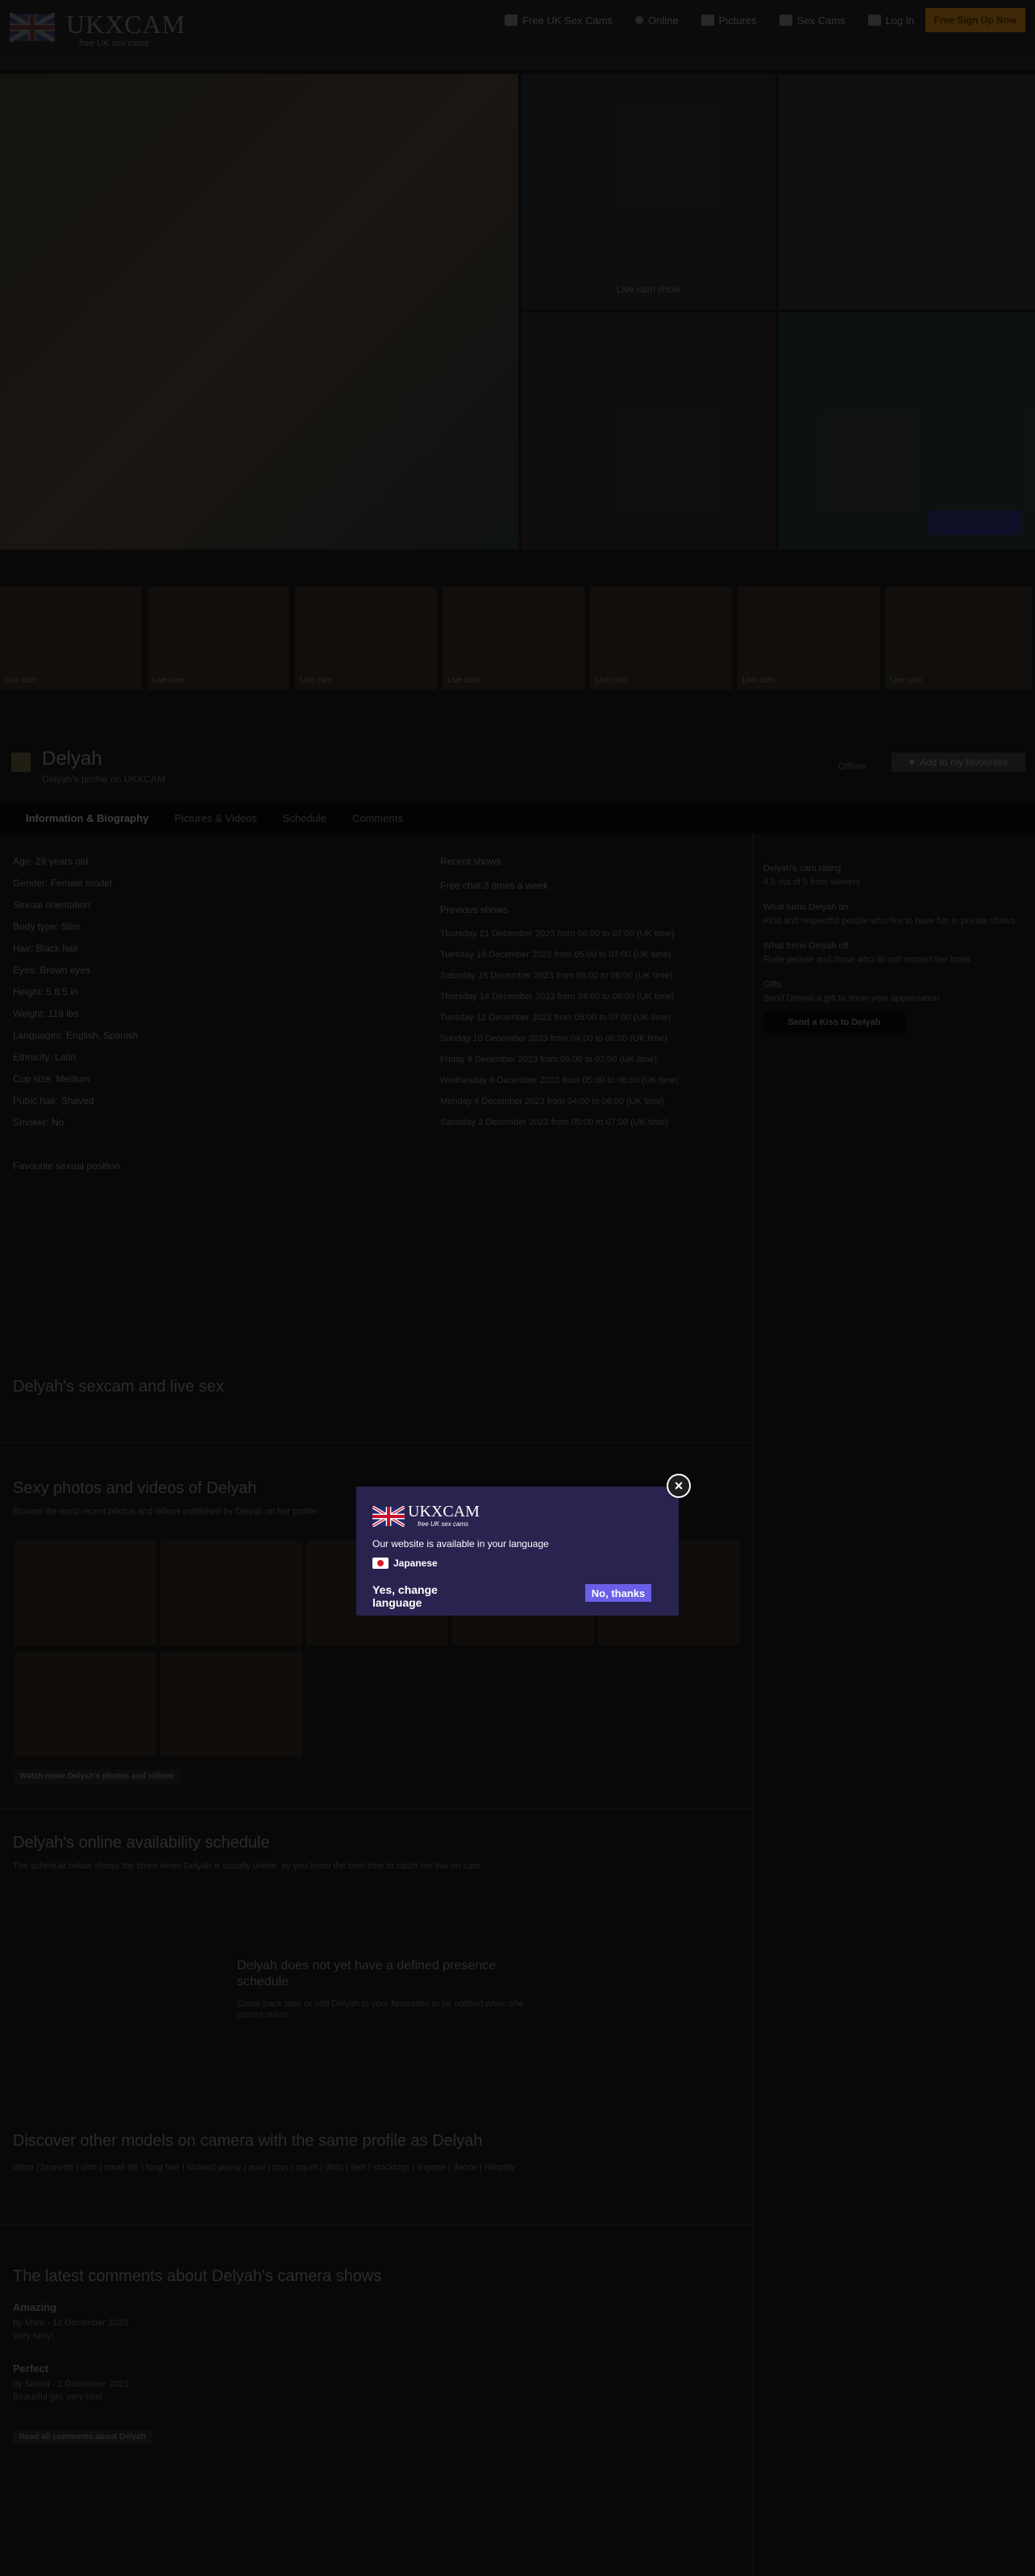  What do you see at coordinates (639, 20) in the screenshot?
I see `live-dot-icon` at bounding box center [639, 20].